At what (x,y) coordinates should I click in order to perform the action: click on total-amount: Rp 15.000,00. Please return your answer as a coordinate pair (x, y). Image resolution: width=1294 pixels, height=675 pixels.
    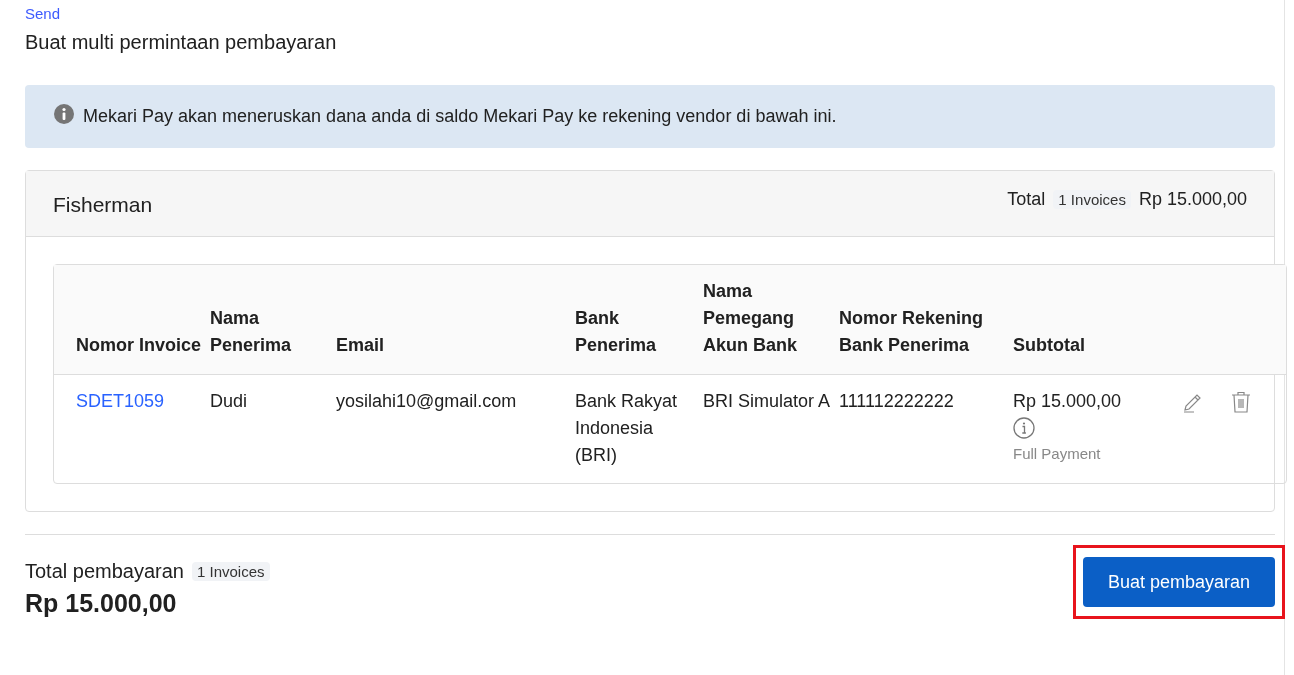
    Looking at the image, I should click on (1192, 199).